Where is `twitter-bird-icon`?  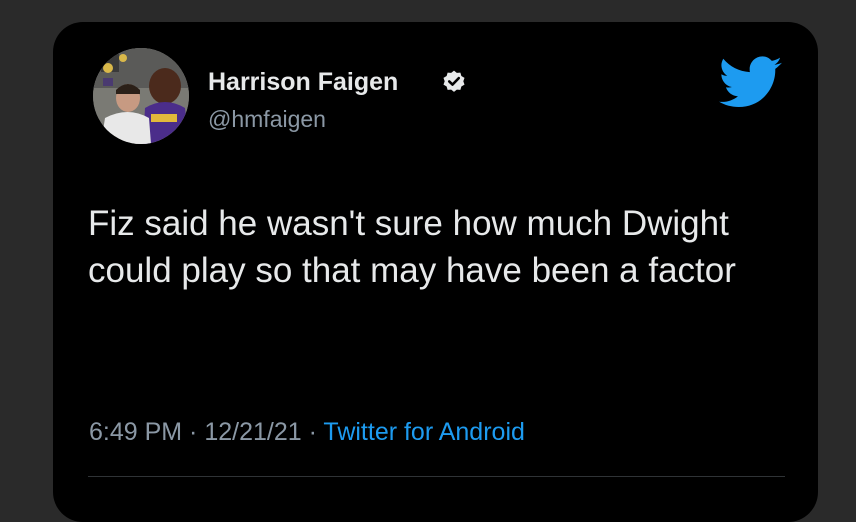 twitter-bird-icon is located at coordinates (751, 83).